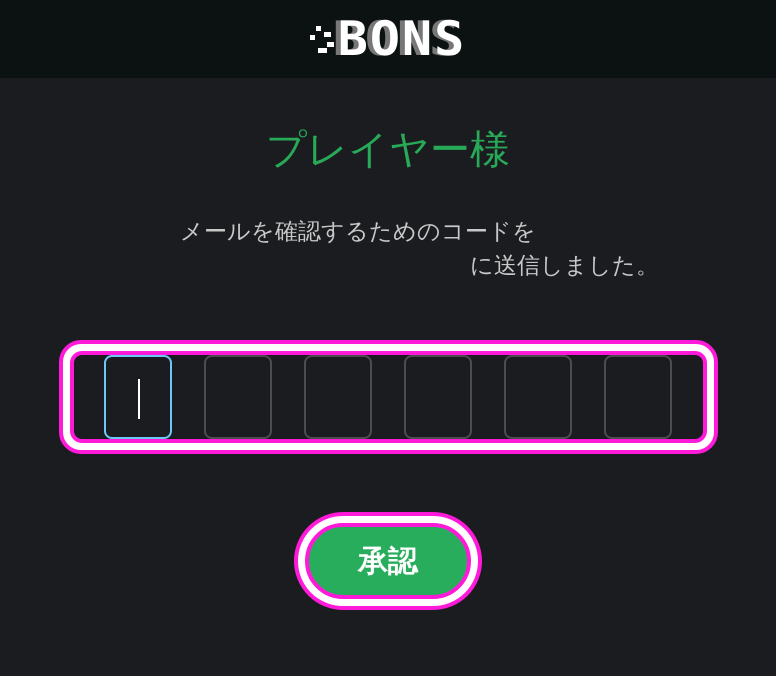 The width and height of the screenshot is (776, 676). I want to click on text-cursor, so click(139, 399).